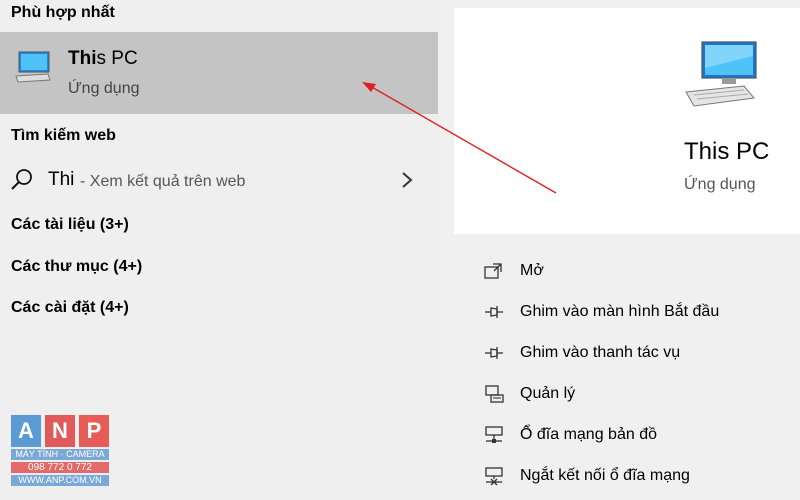 Image resolution: width=800 pixels, height=500 pixels. Describe the element at coordinates (61, 179) in the screenshot. I see `web-query-text: Thi` at that location.